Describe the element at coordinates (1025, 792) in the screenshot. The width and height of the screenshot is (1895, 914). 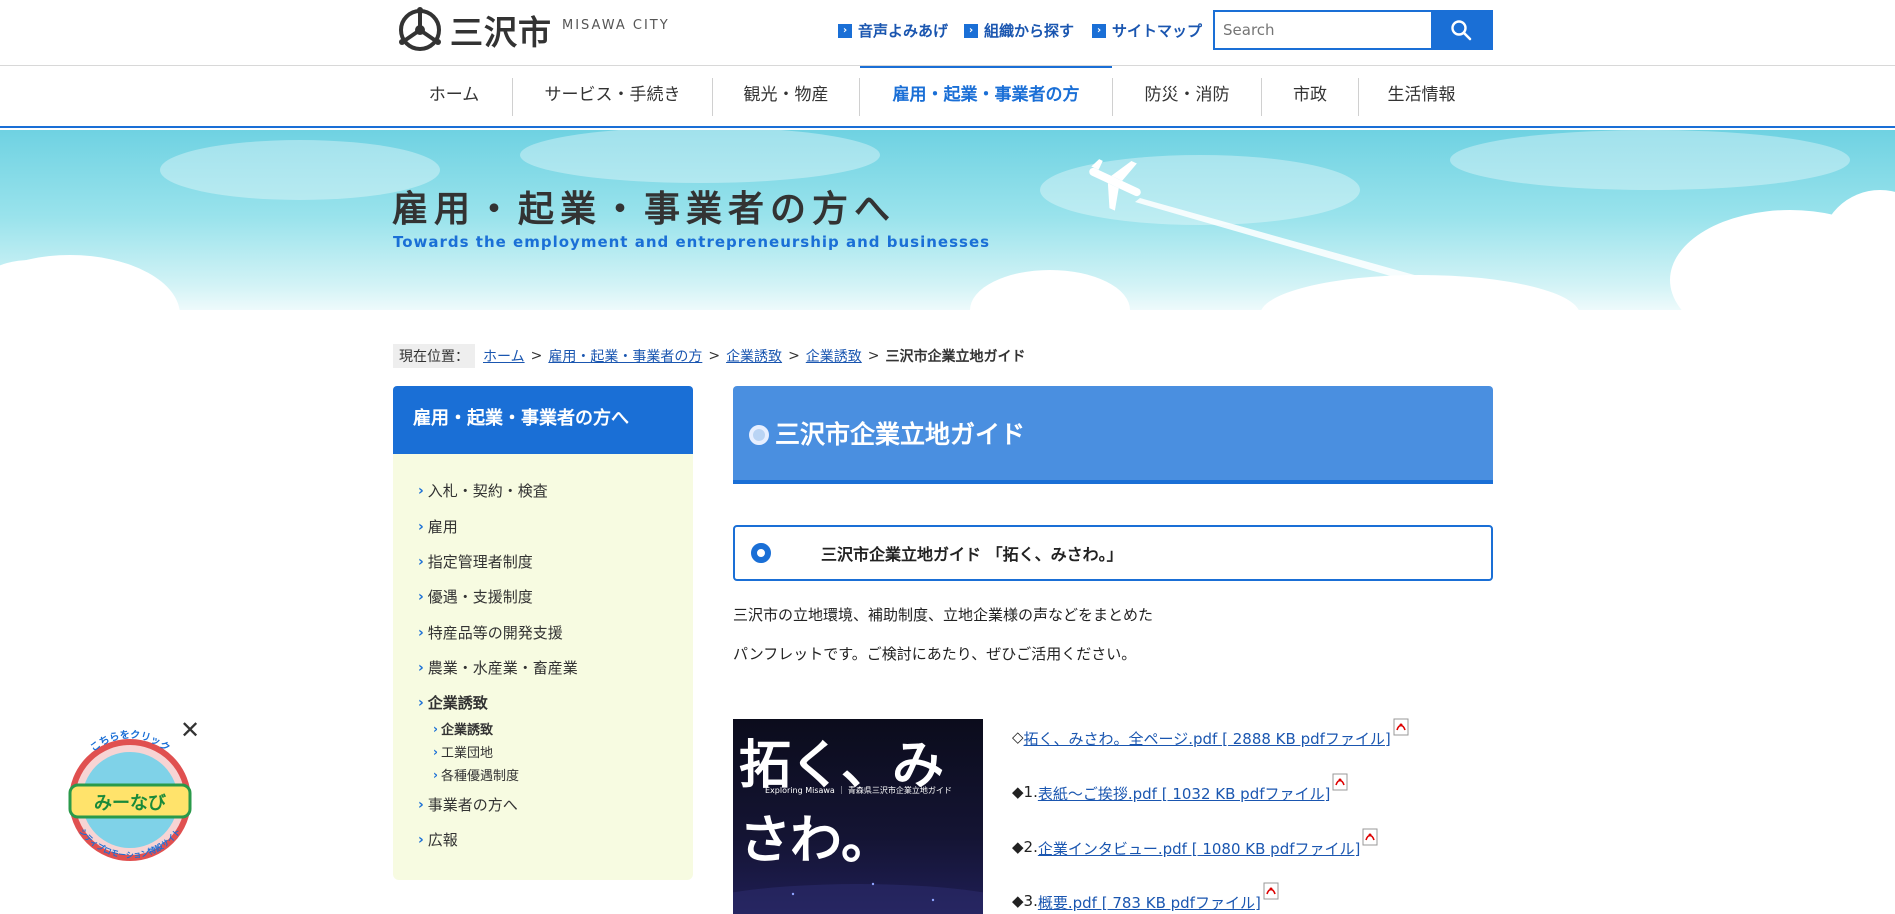
I see `pdf-link-prefix: ◆1.` at that location.